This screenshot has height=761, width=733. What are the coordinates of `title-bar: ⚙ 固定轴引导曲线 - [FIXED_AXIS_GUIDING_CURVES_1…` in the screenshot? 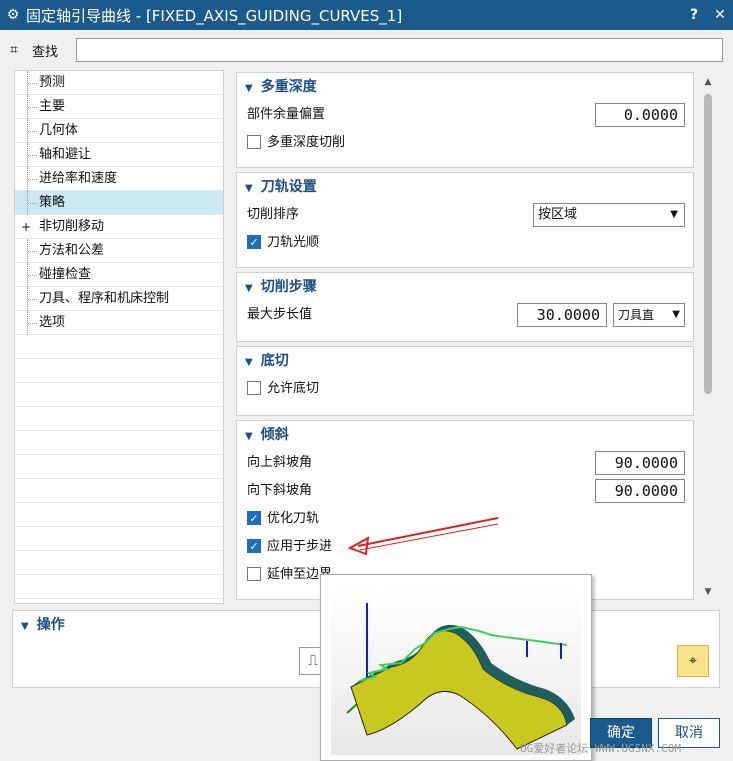 It's located at (366, 15).